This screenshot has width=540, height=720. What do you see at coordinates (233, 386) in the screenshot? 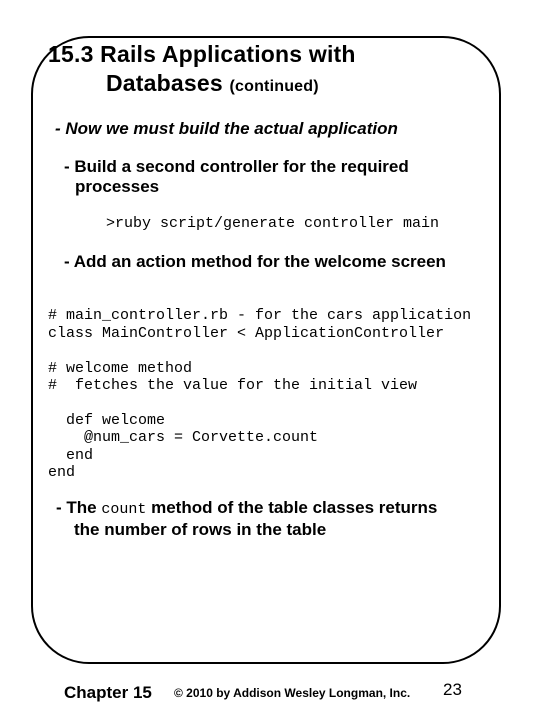
I see `code-line: # fetches the value for the initial view` at bounding box center [233, 386].